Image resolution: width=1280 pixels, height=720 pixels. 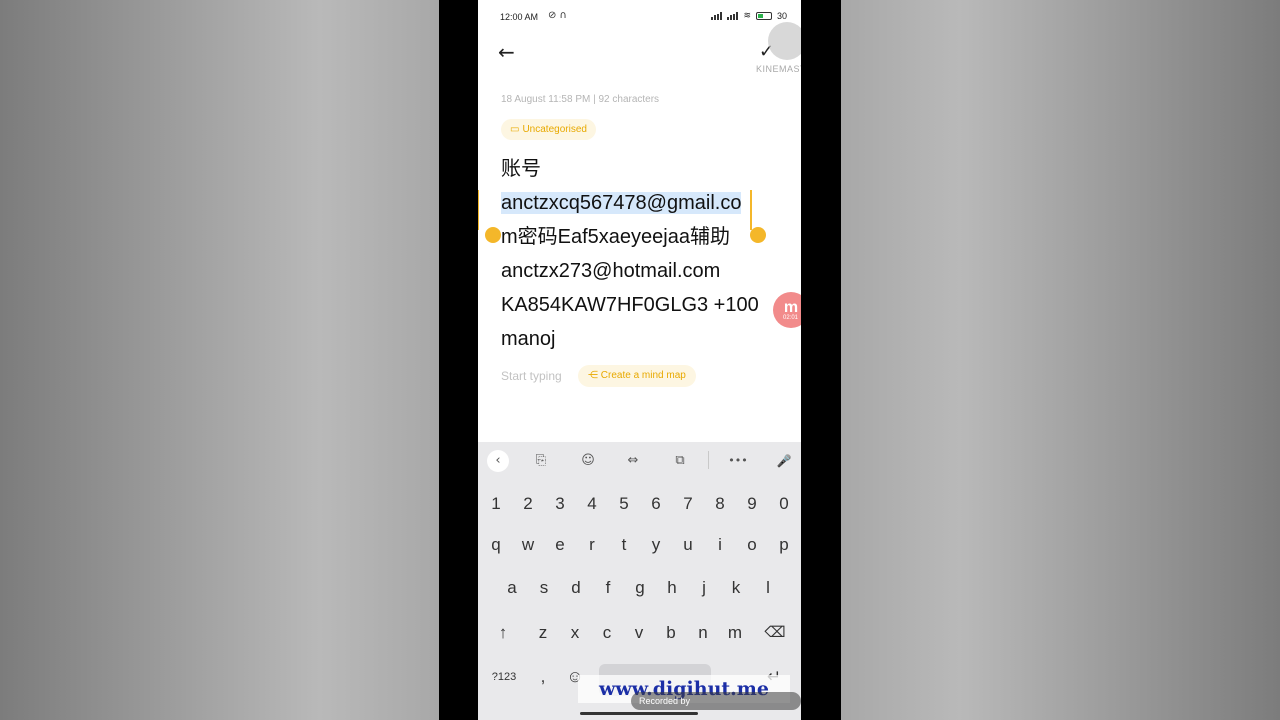 What do you see at coordinates (720, 545) in the screenshot?
I see `key-i: i` at bounding box center [720, 545].